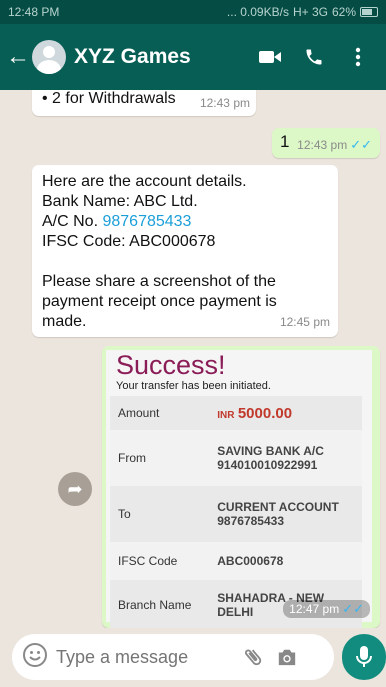 This screenshot has width=386, height=687. Describe the element at coordinates (343, 12) in the screenshot. I see `battery-level: 62%` at that location.